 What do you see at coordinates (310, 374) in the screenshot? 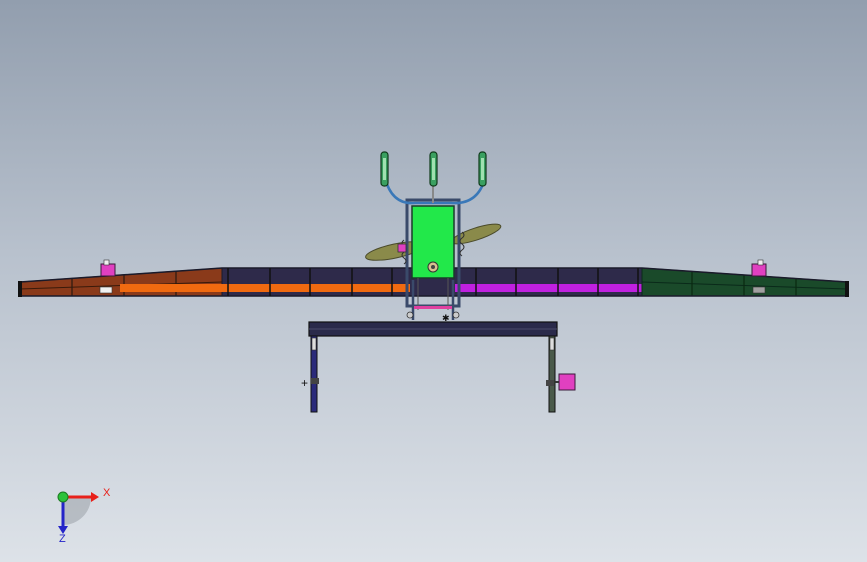
I see `left-leg: +` at bounding box center [310, 374].